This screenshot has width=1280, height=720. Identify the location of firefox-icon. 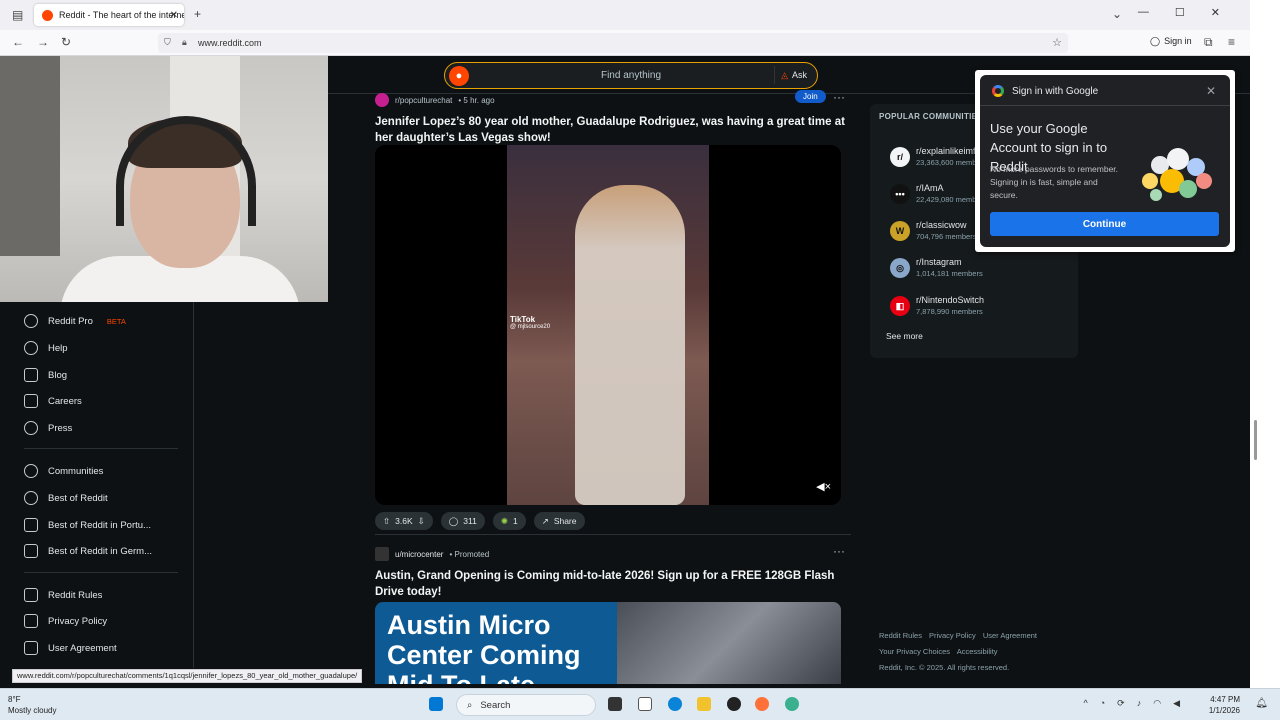
(762, 704).